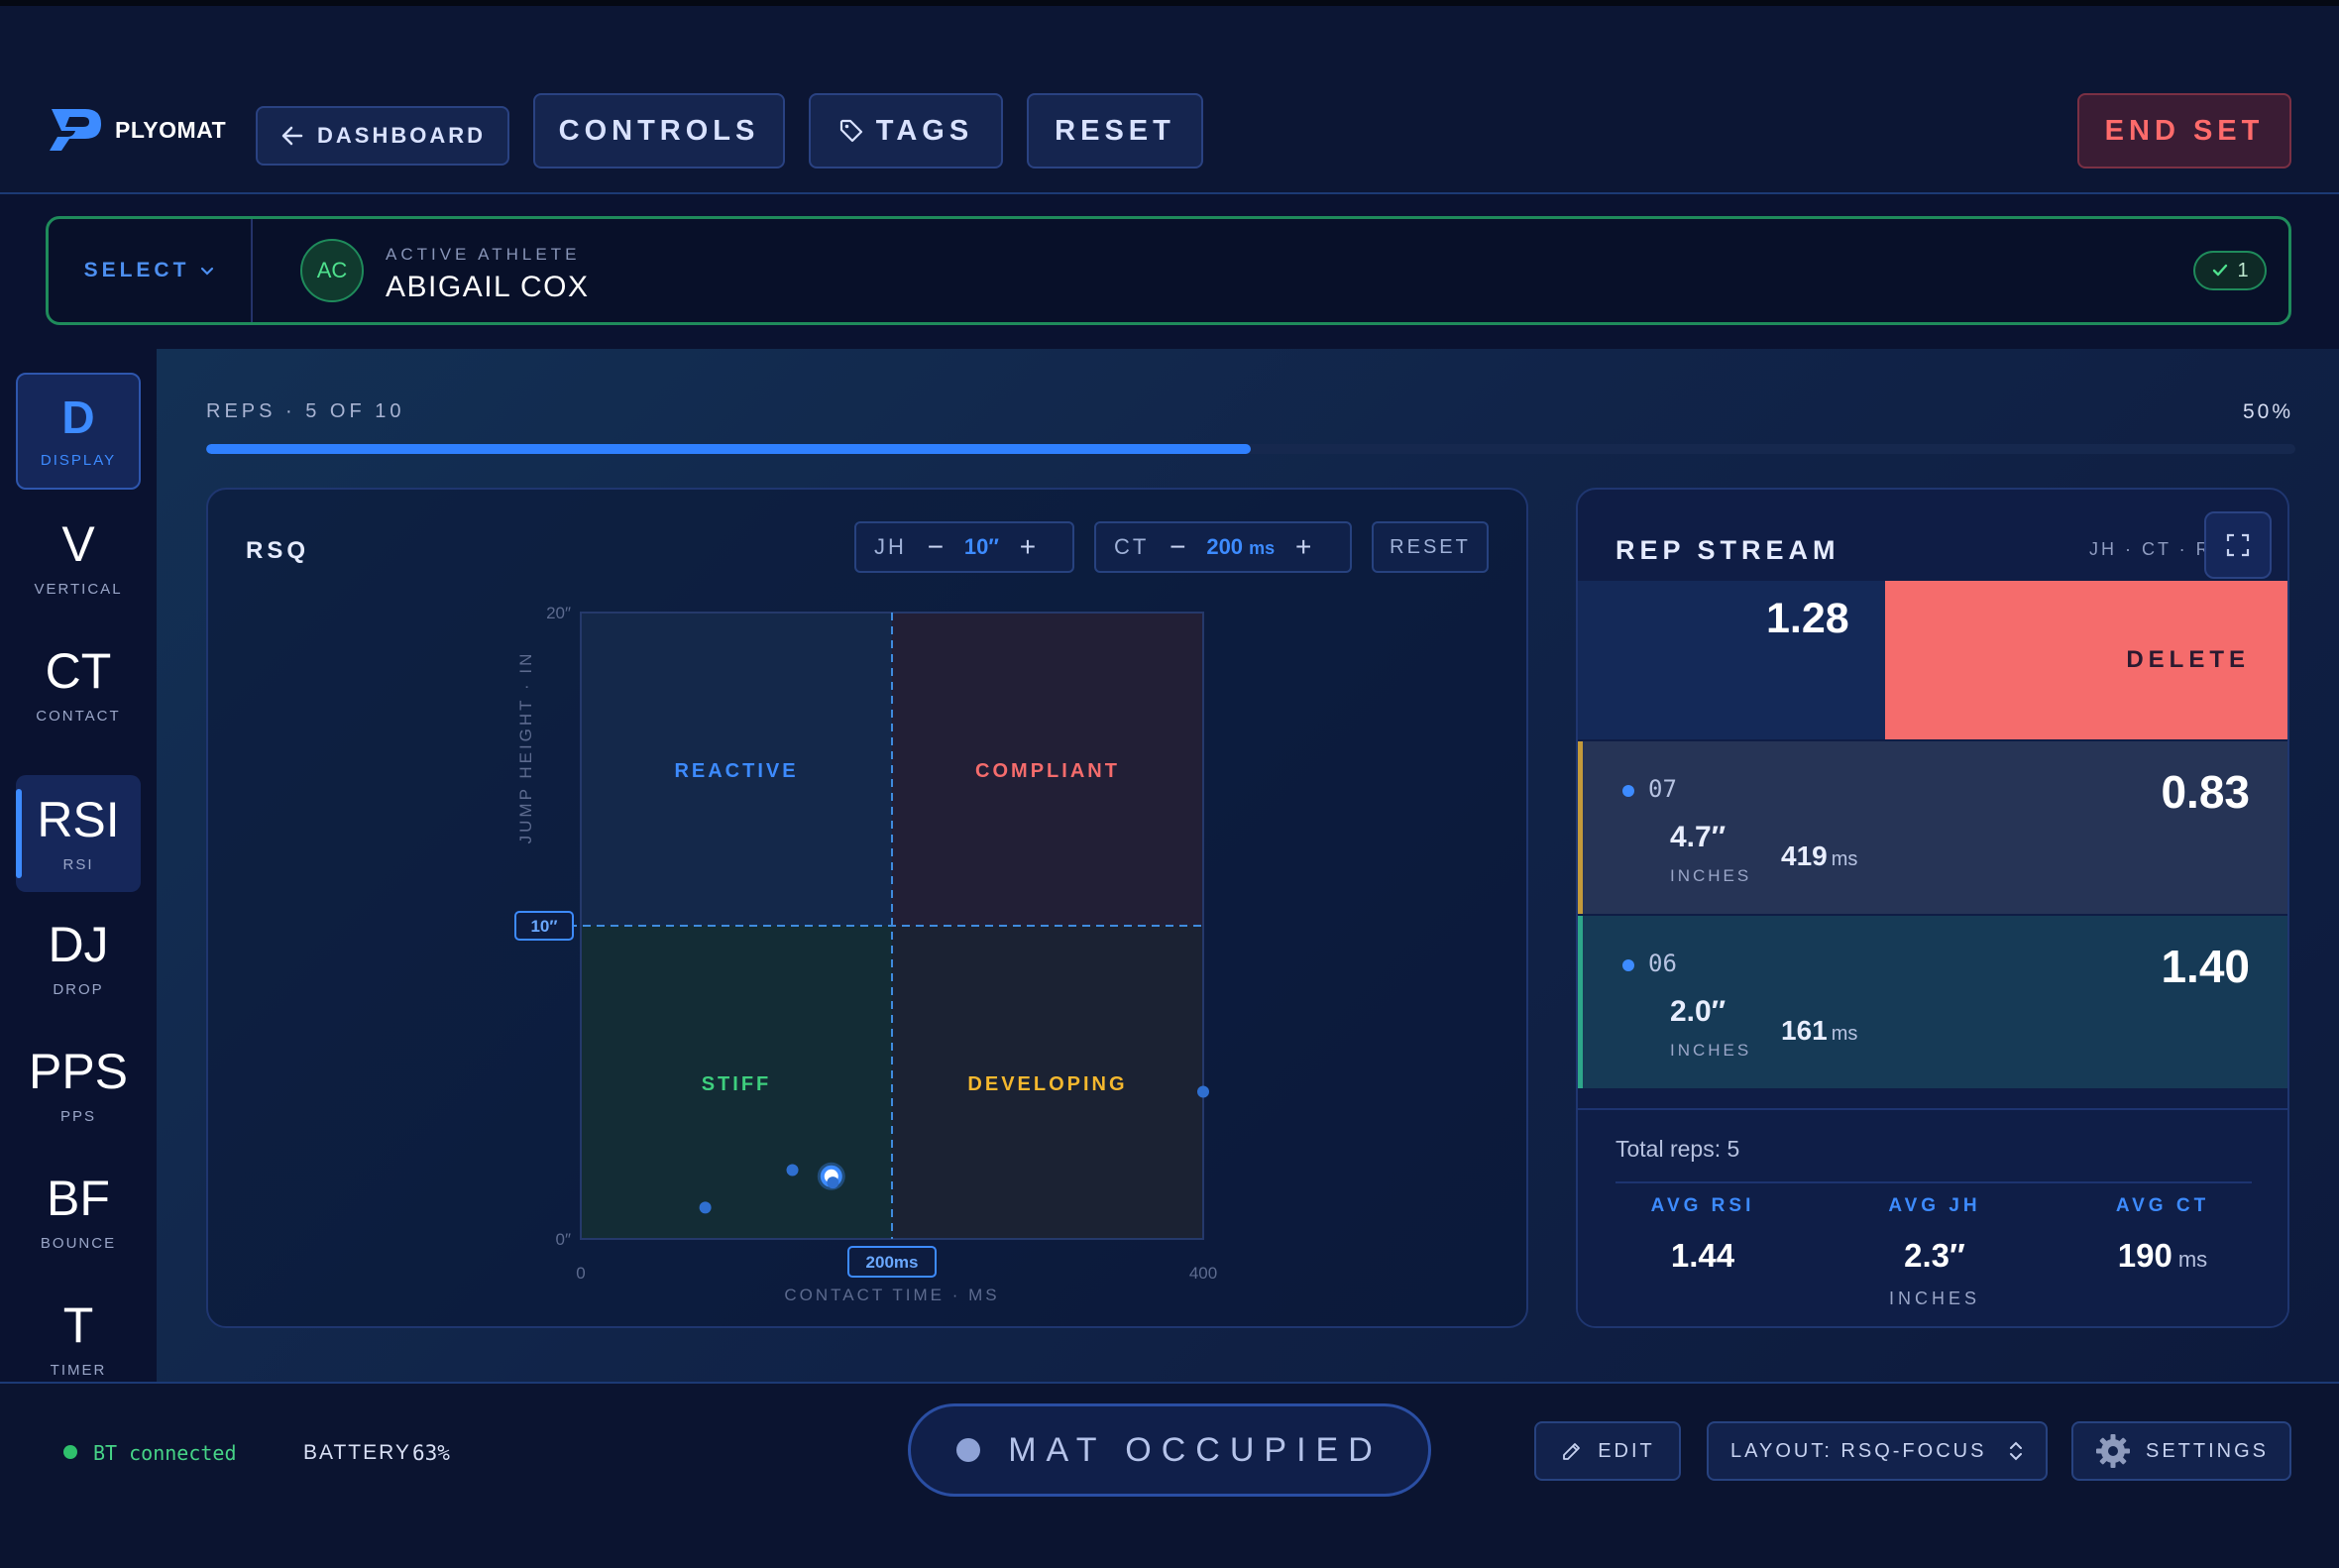 The image size is (2339, 1568). What do you see at coordinates (1934, 1205) in the screenshot?
I see `avg-jh-label: AVG JH` at bounding box center [1934, 1205].